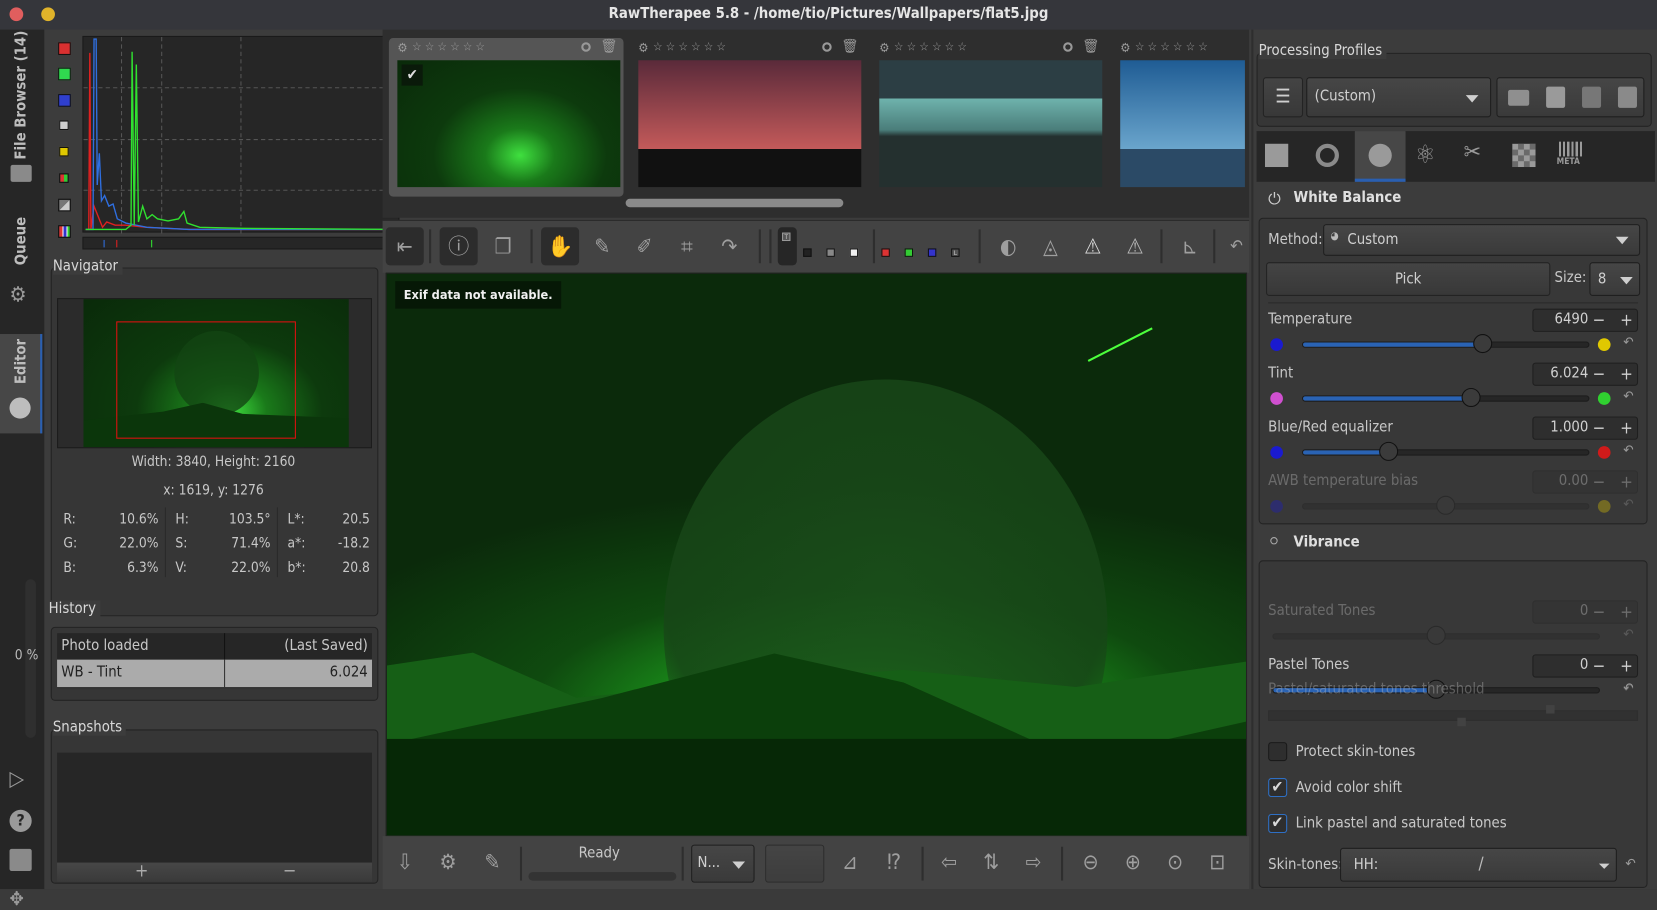  I want to click on perspective-tool-button: ⊾, so click(1190, 246).